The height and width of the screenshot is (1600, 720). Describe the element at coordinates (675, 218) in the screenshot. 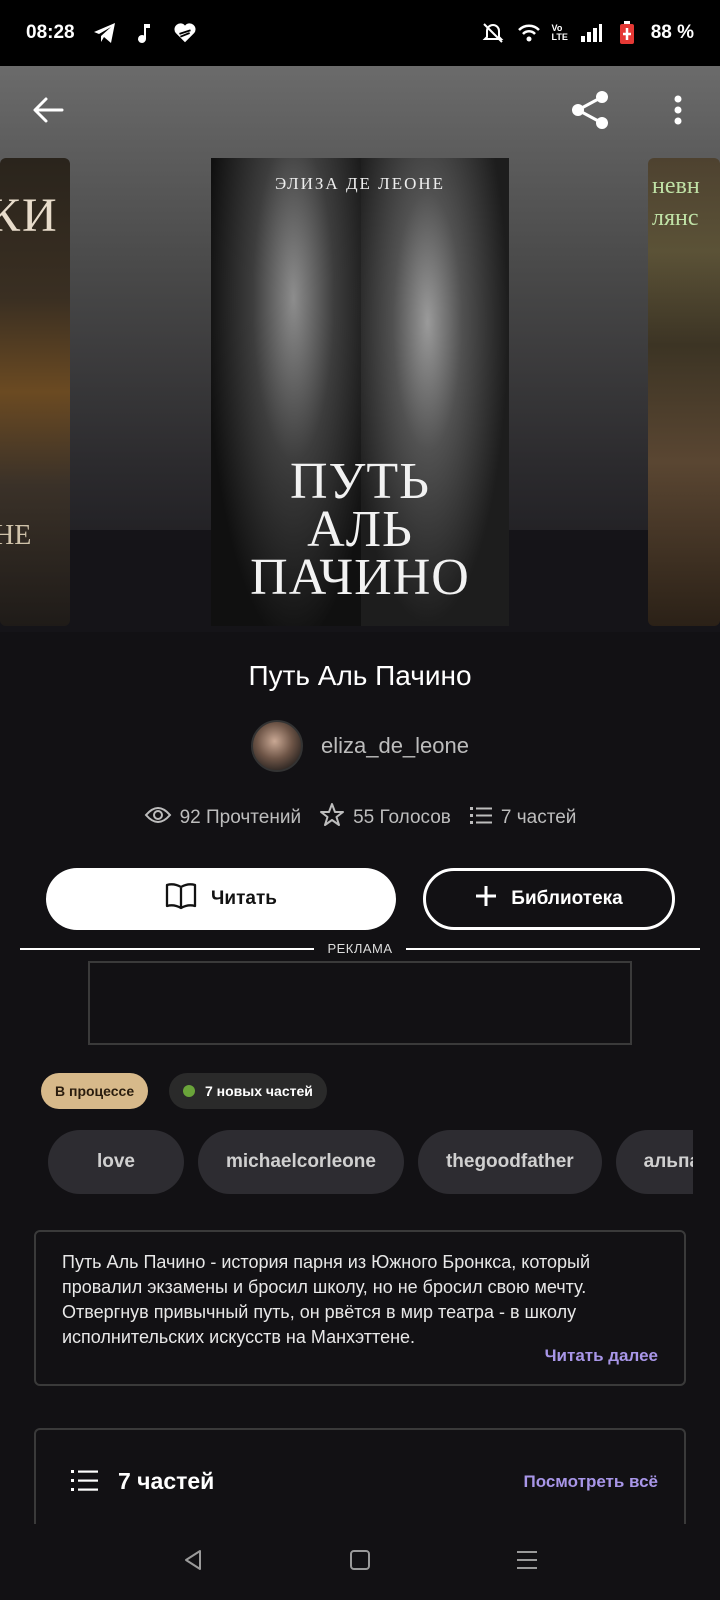

I see `next-cover-text-2: лянс` at that location.